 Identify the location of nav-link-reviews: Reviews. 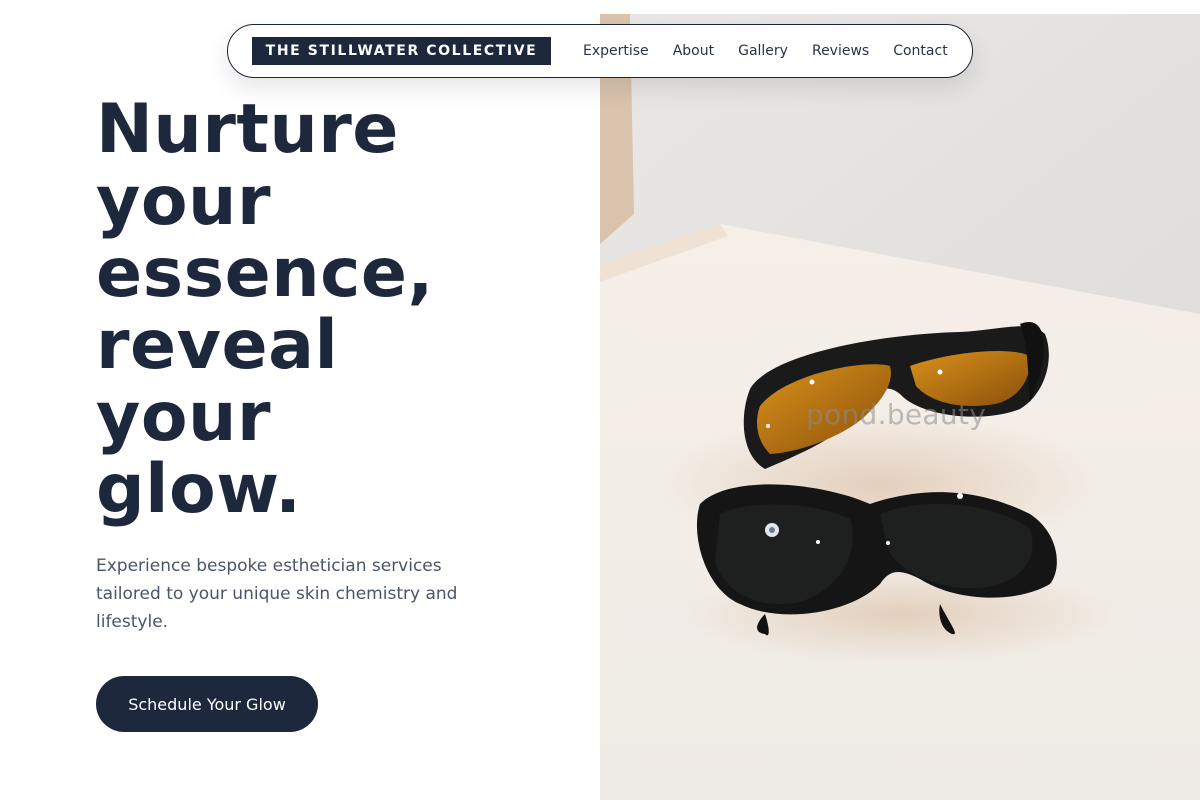
(840, 51).